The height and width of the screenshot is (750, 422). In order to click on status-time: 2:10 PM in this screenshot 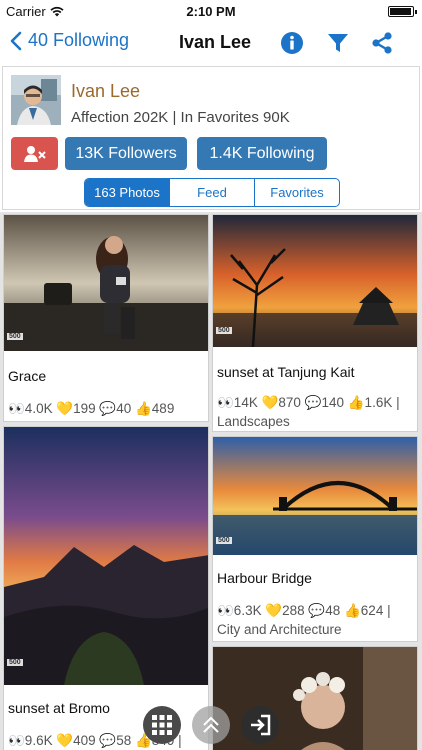, I will do `click(211, 11)`.